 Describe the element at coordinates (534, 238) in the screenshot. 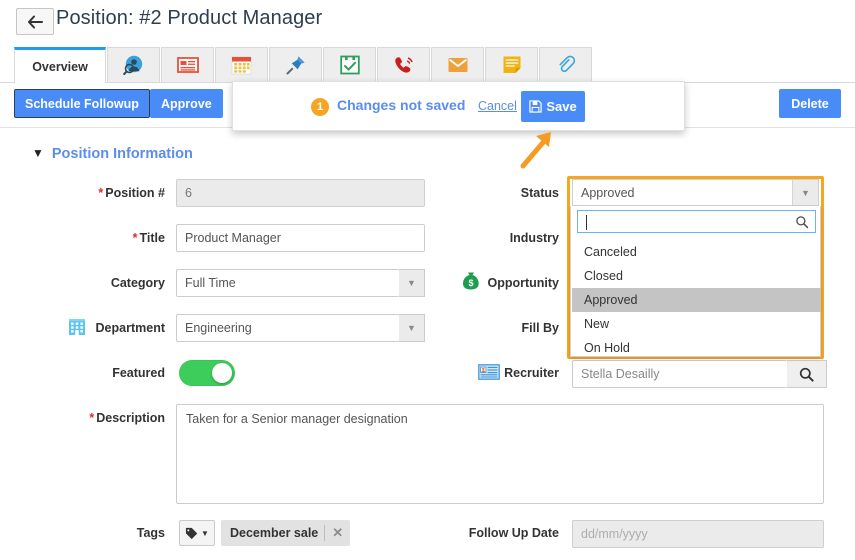

I see `industry-label: Industry` at that location.